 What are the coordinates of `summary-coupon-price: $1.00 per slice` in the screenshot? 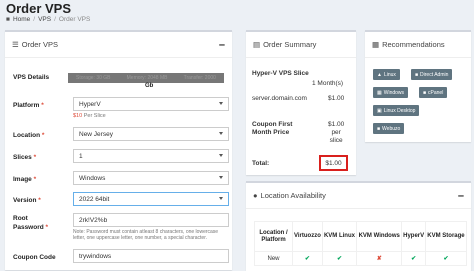 It's located at (336, 132).